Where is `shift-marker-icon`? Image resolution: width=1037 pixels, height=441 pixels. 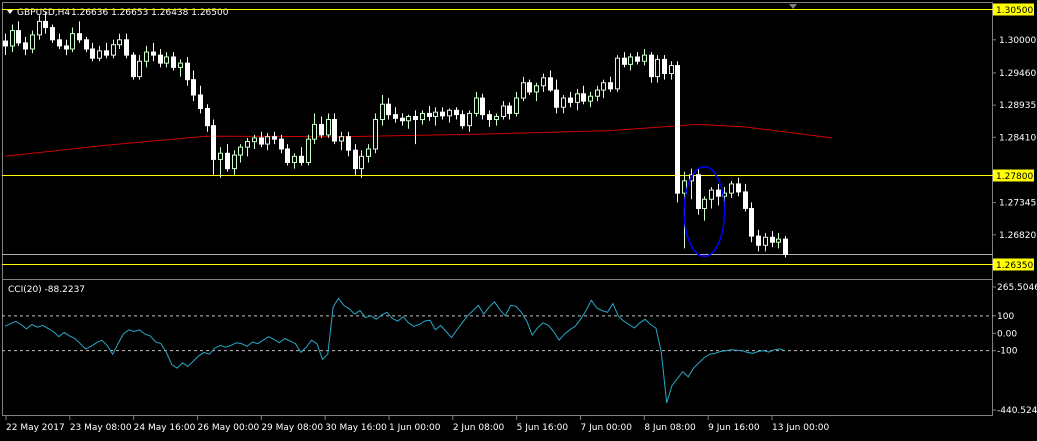 shift-marker-icon is located at coordinates (793, 6).